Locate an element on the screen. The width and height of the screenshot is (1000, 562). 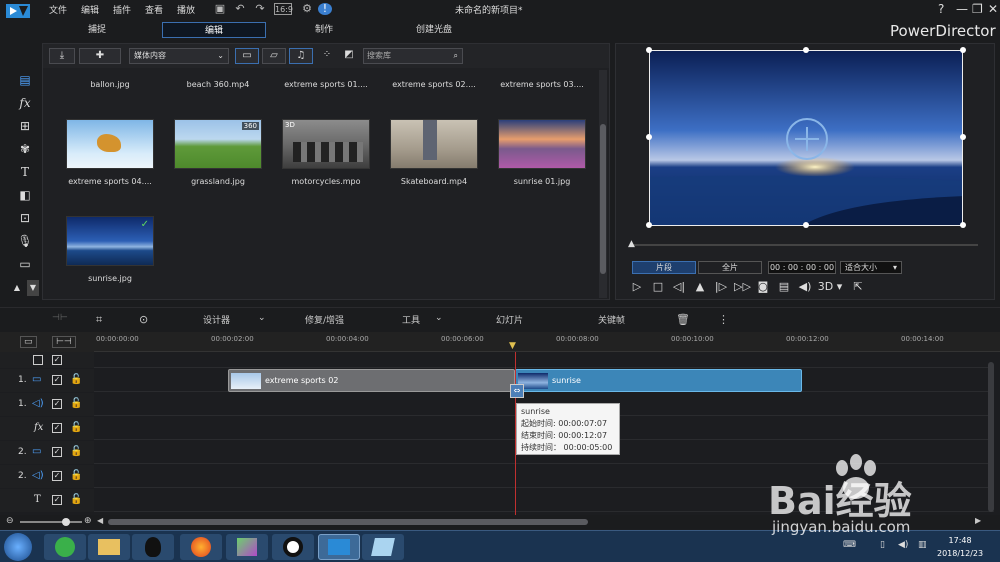
zoom-out-icon: ⊖ is located at coordinates (10, 521).